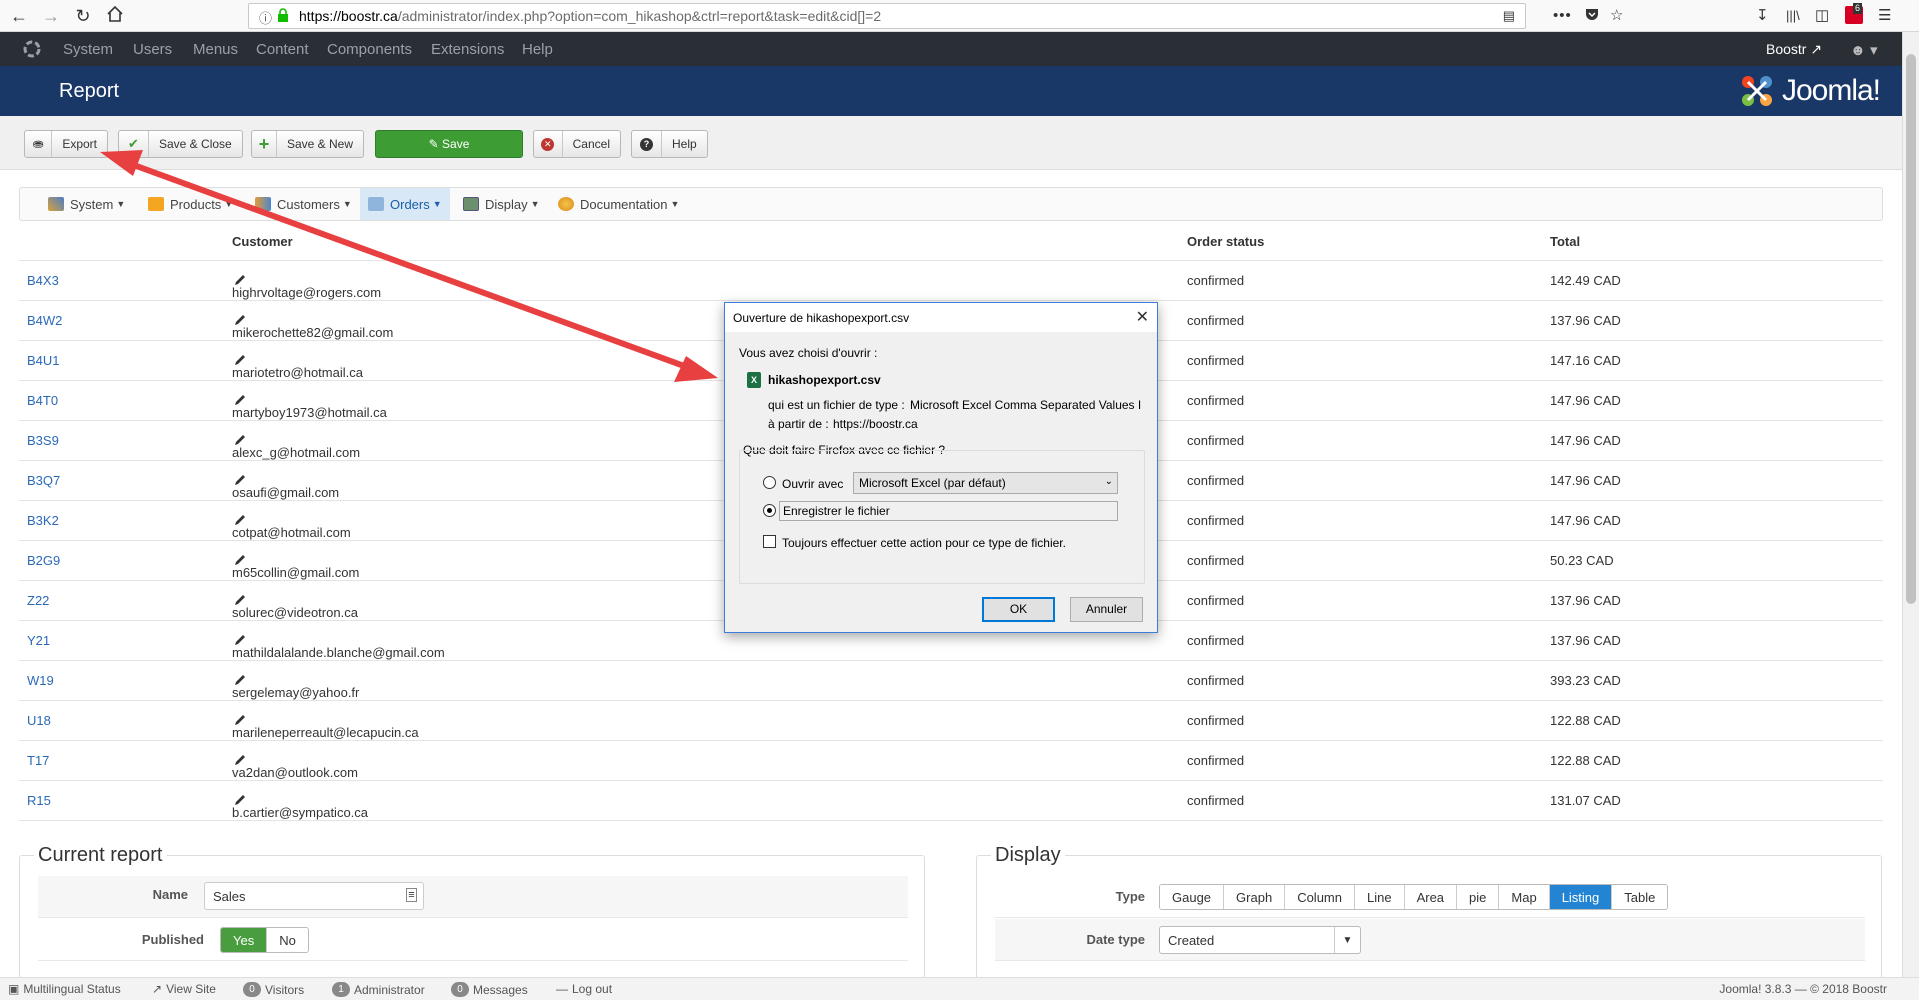  What do you see at coordinates (190, 204) in the screenshot?
I see `submenu-products: Products ▼` at bounding box center [190, 204].